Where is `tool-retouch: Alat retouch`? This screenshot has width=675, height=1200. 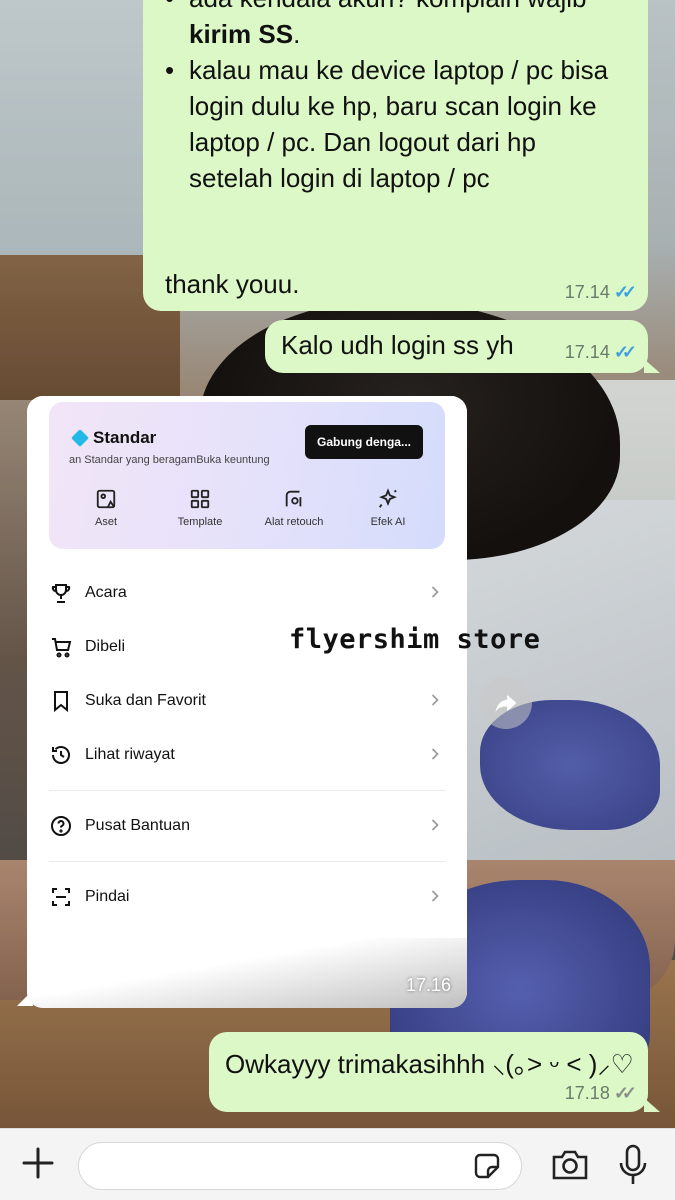 tool-retouch: Alat retouch is located at coordinates (294, 508).